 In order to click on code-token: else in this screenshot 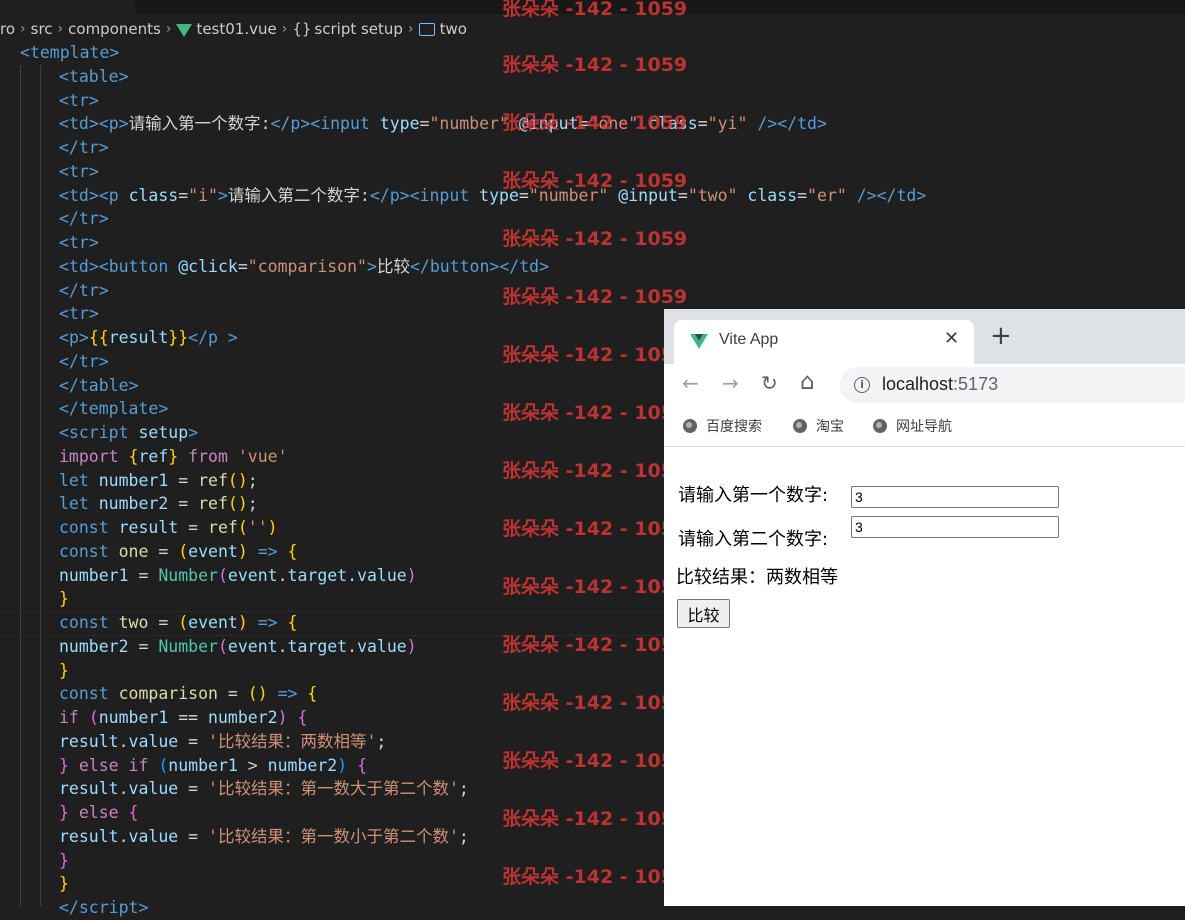, I will do `click(103, 812)`.